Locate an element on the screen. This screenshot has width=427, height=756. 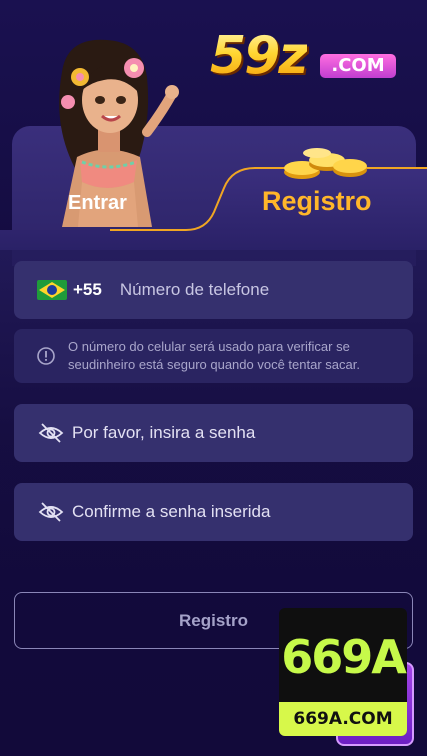
watermark-text: 669A is located at coordinates (344, 657).